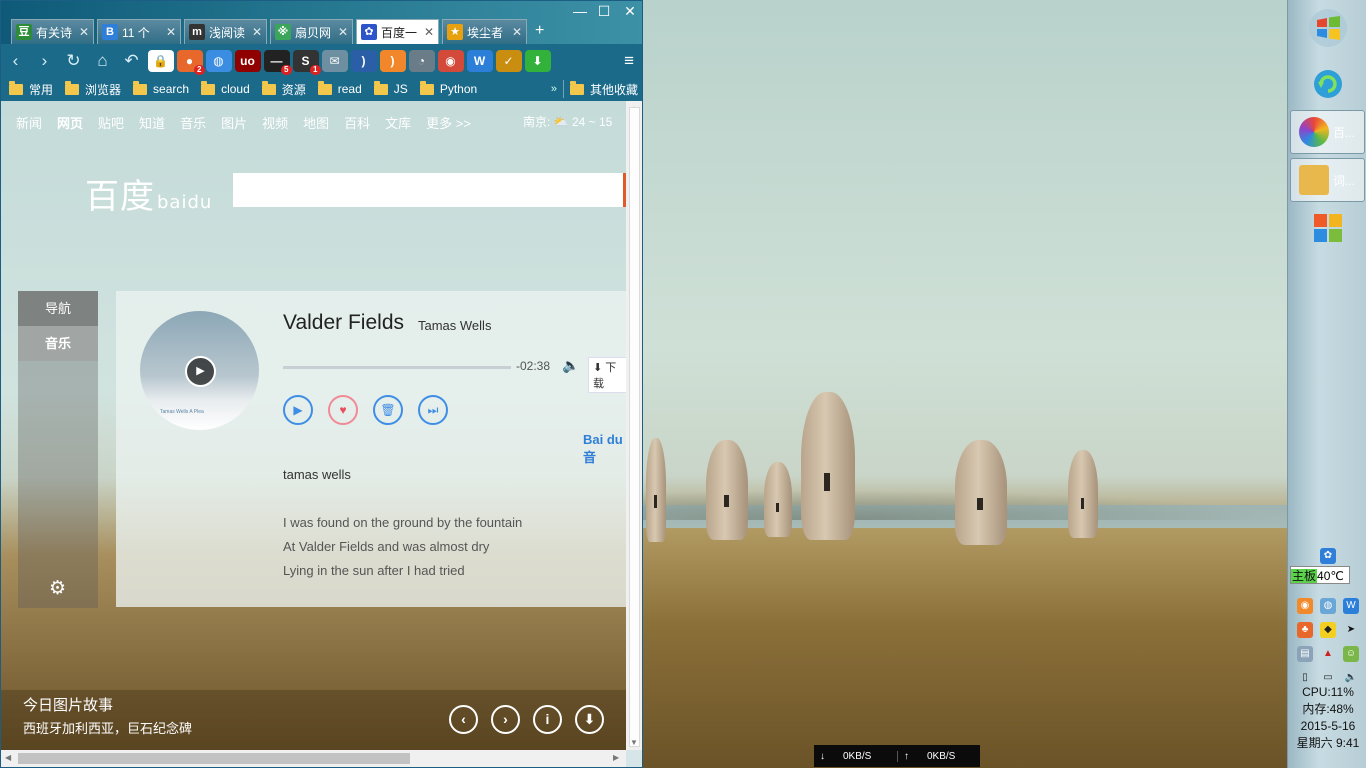 Image resolution: width=1366 pixels, height=768 pixels. What do you see at coordinates (363, 60) in the screenshot?
I see `feed-icon: )` at bounding box center [363, 60].